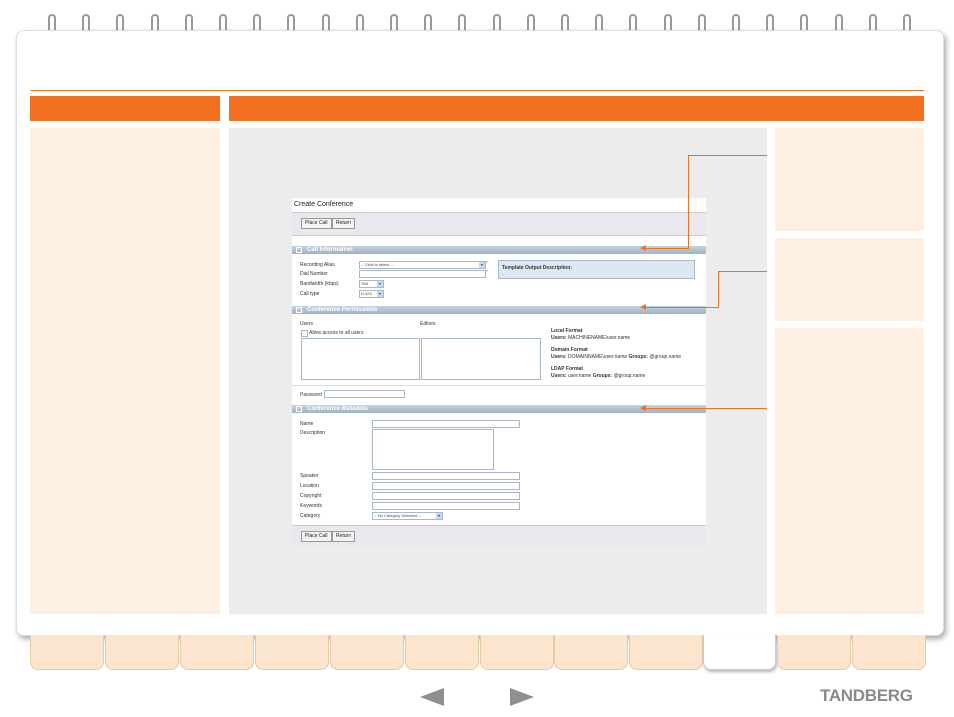 This screenshot has height=717, width=954. What do you see at coordinates (307, 424) in the screenshot?
I see `name-label: Name` at bounding box center [307, 424].